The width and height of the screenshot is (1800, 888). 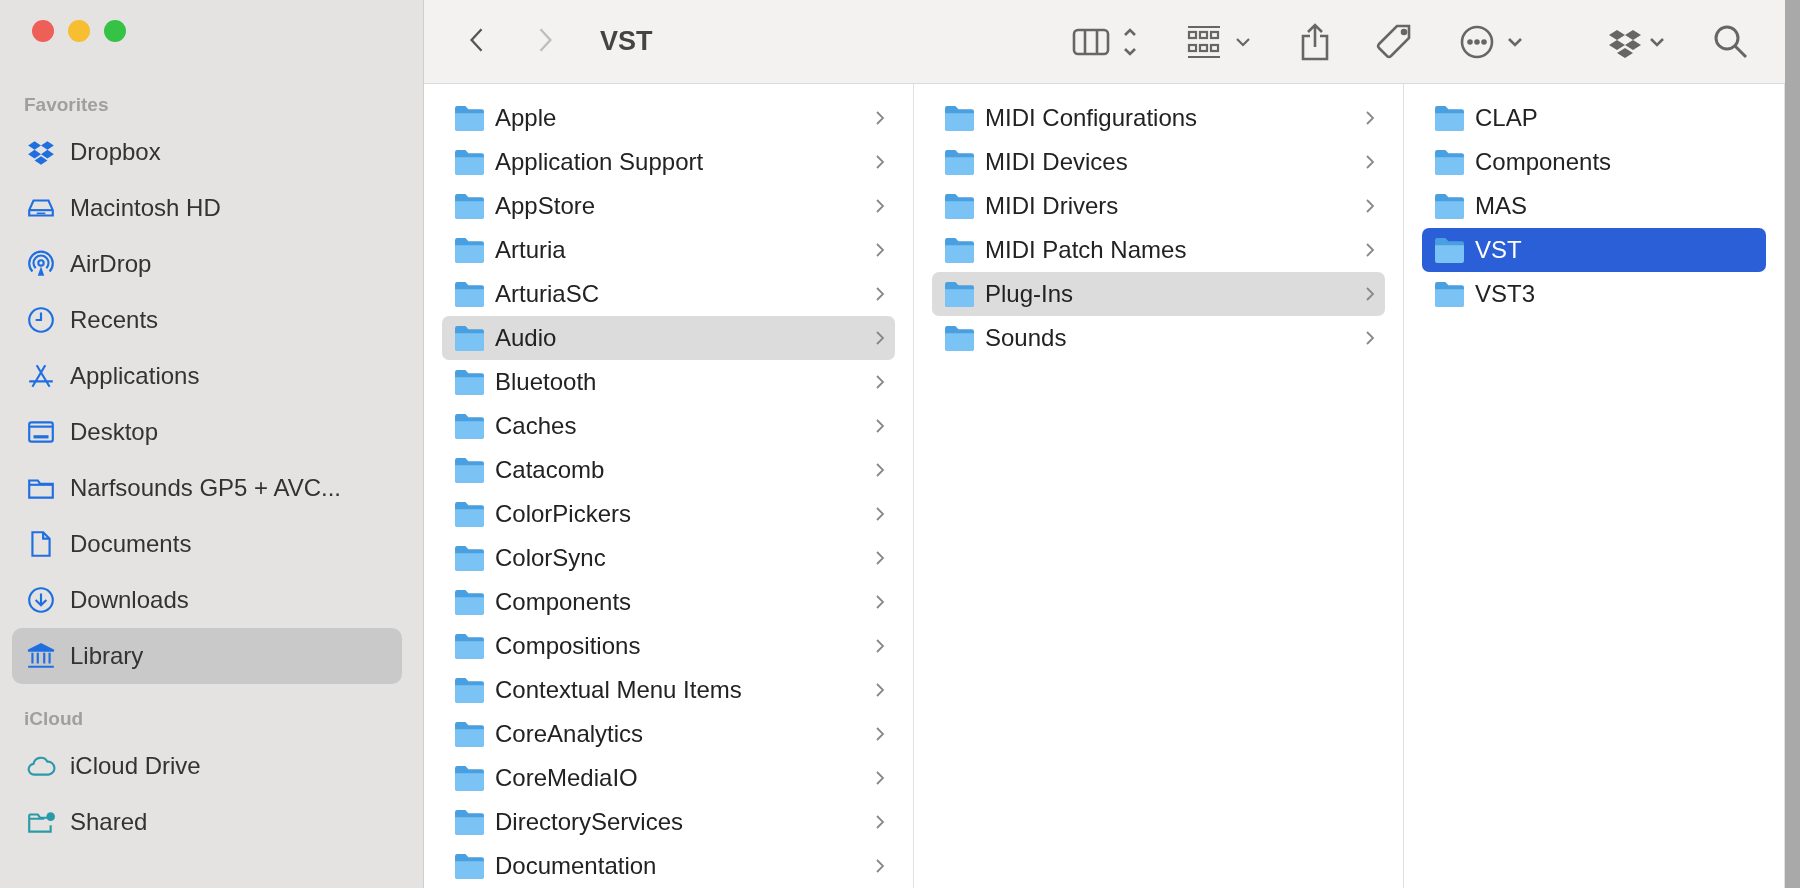 What do you see at coordinates (54, 719) in the screenshot?
I see `sidebar-section-title: iCloud` at bounding box center [54, 719].